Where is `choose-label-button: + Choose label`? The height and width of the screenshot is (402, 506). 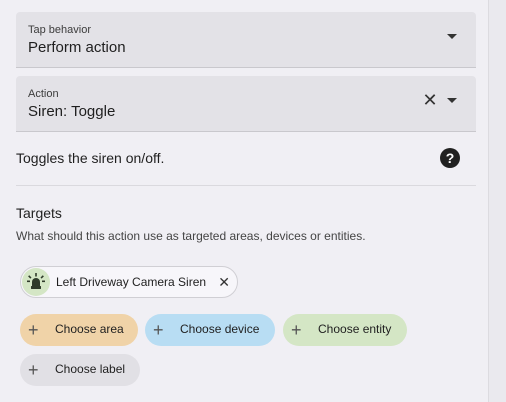
choose-label-button: + Choose label is located at coordinates (80, 370).